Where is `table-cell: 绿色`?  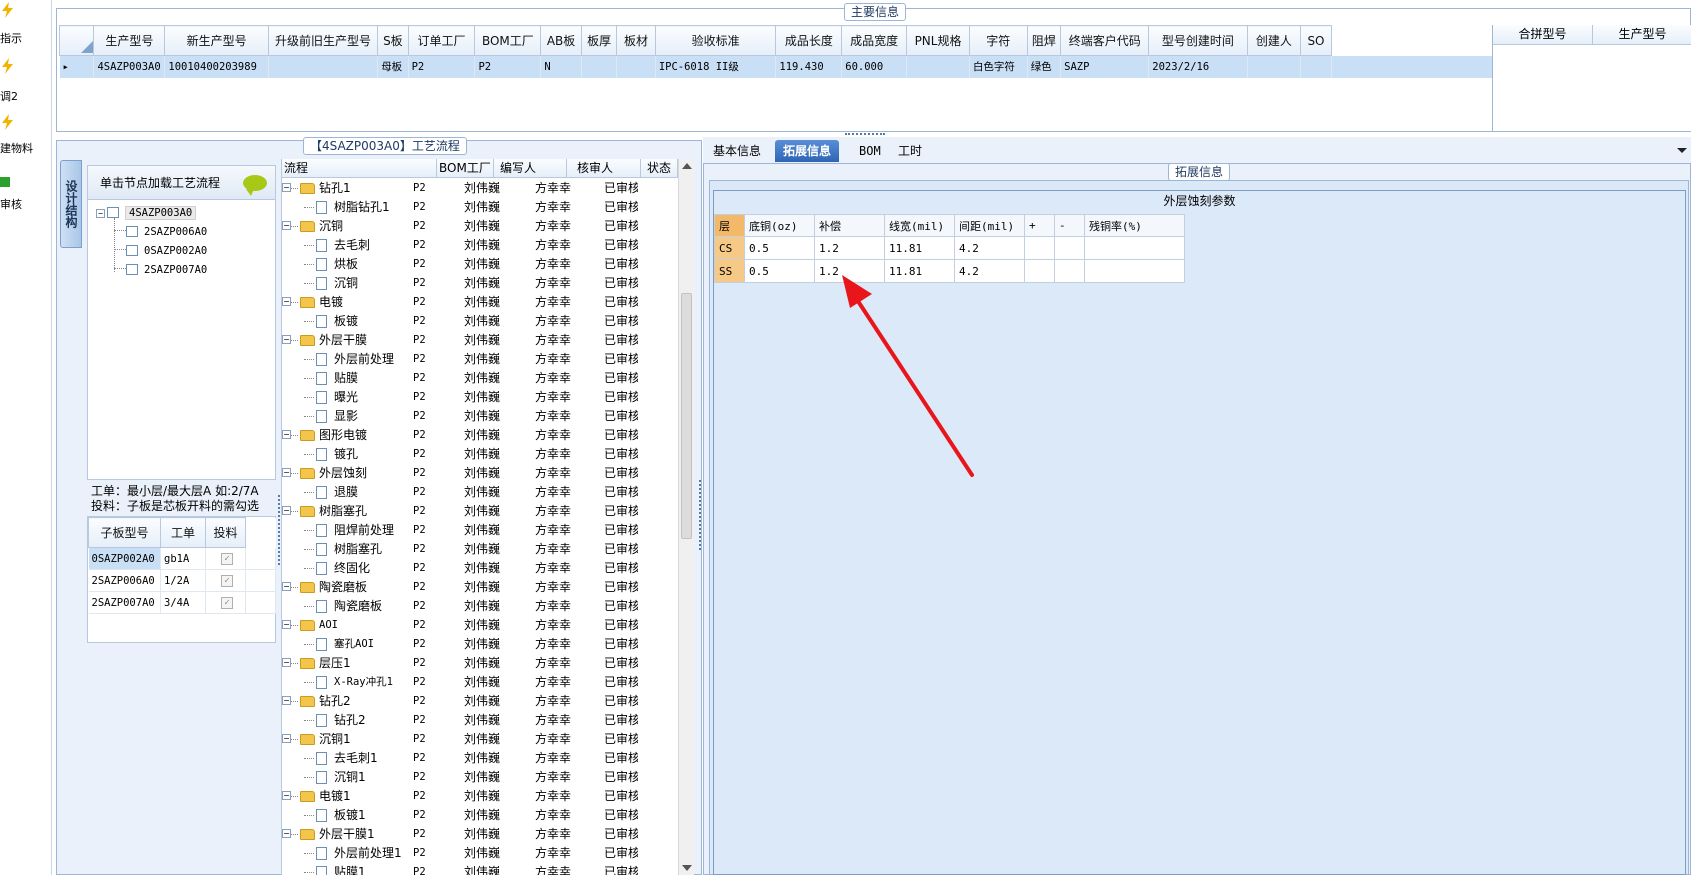
table-cell: 绿色 is located at coordinates (1044, 66).